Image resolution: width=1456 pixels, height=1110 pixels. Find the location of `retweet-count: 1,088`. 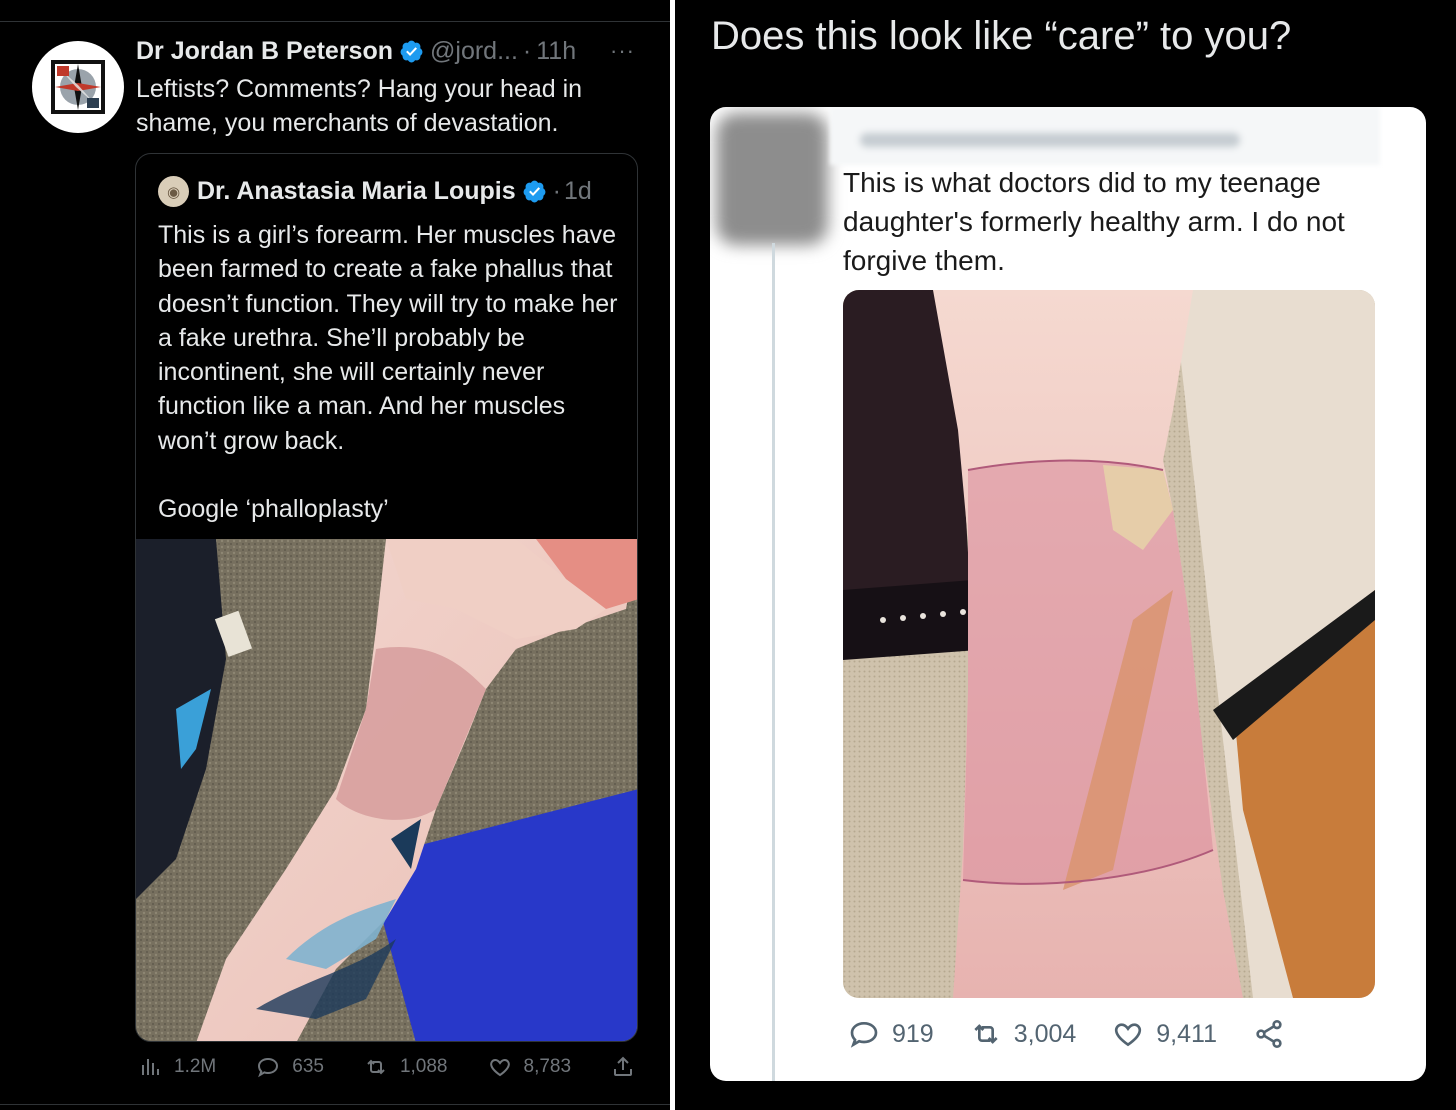

retweet-count: 1,088 is located at coordinates (423, 1066).